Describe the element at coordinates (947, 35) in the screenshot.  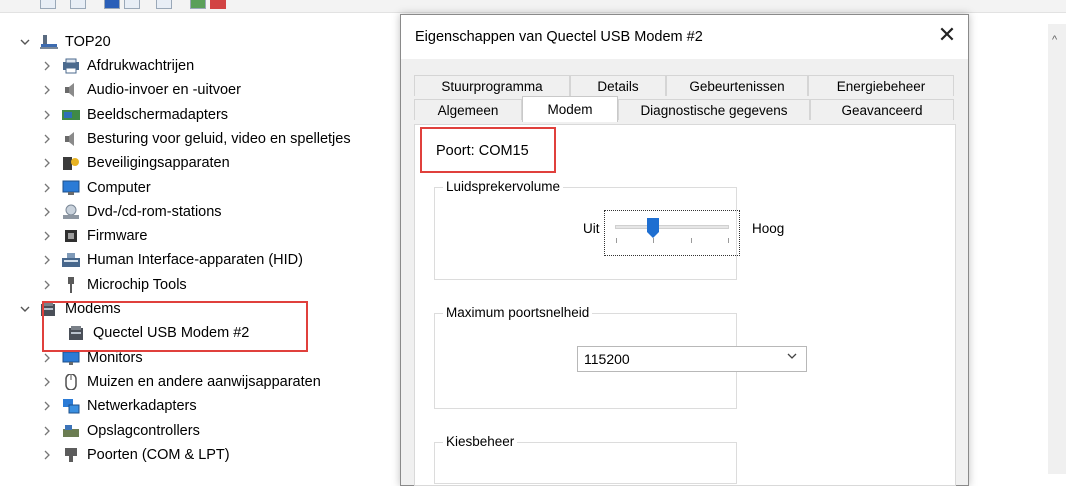
I see `close-icon: ✕` at that location.